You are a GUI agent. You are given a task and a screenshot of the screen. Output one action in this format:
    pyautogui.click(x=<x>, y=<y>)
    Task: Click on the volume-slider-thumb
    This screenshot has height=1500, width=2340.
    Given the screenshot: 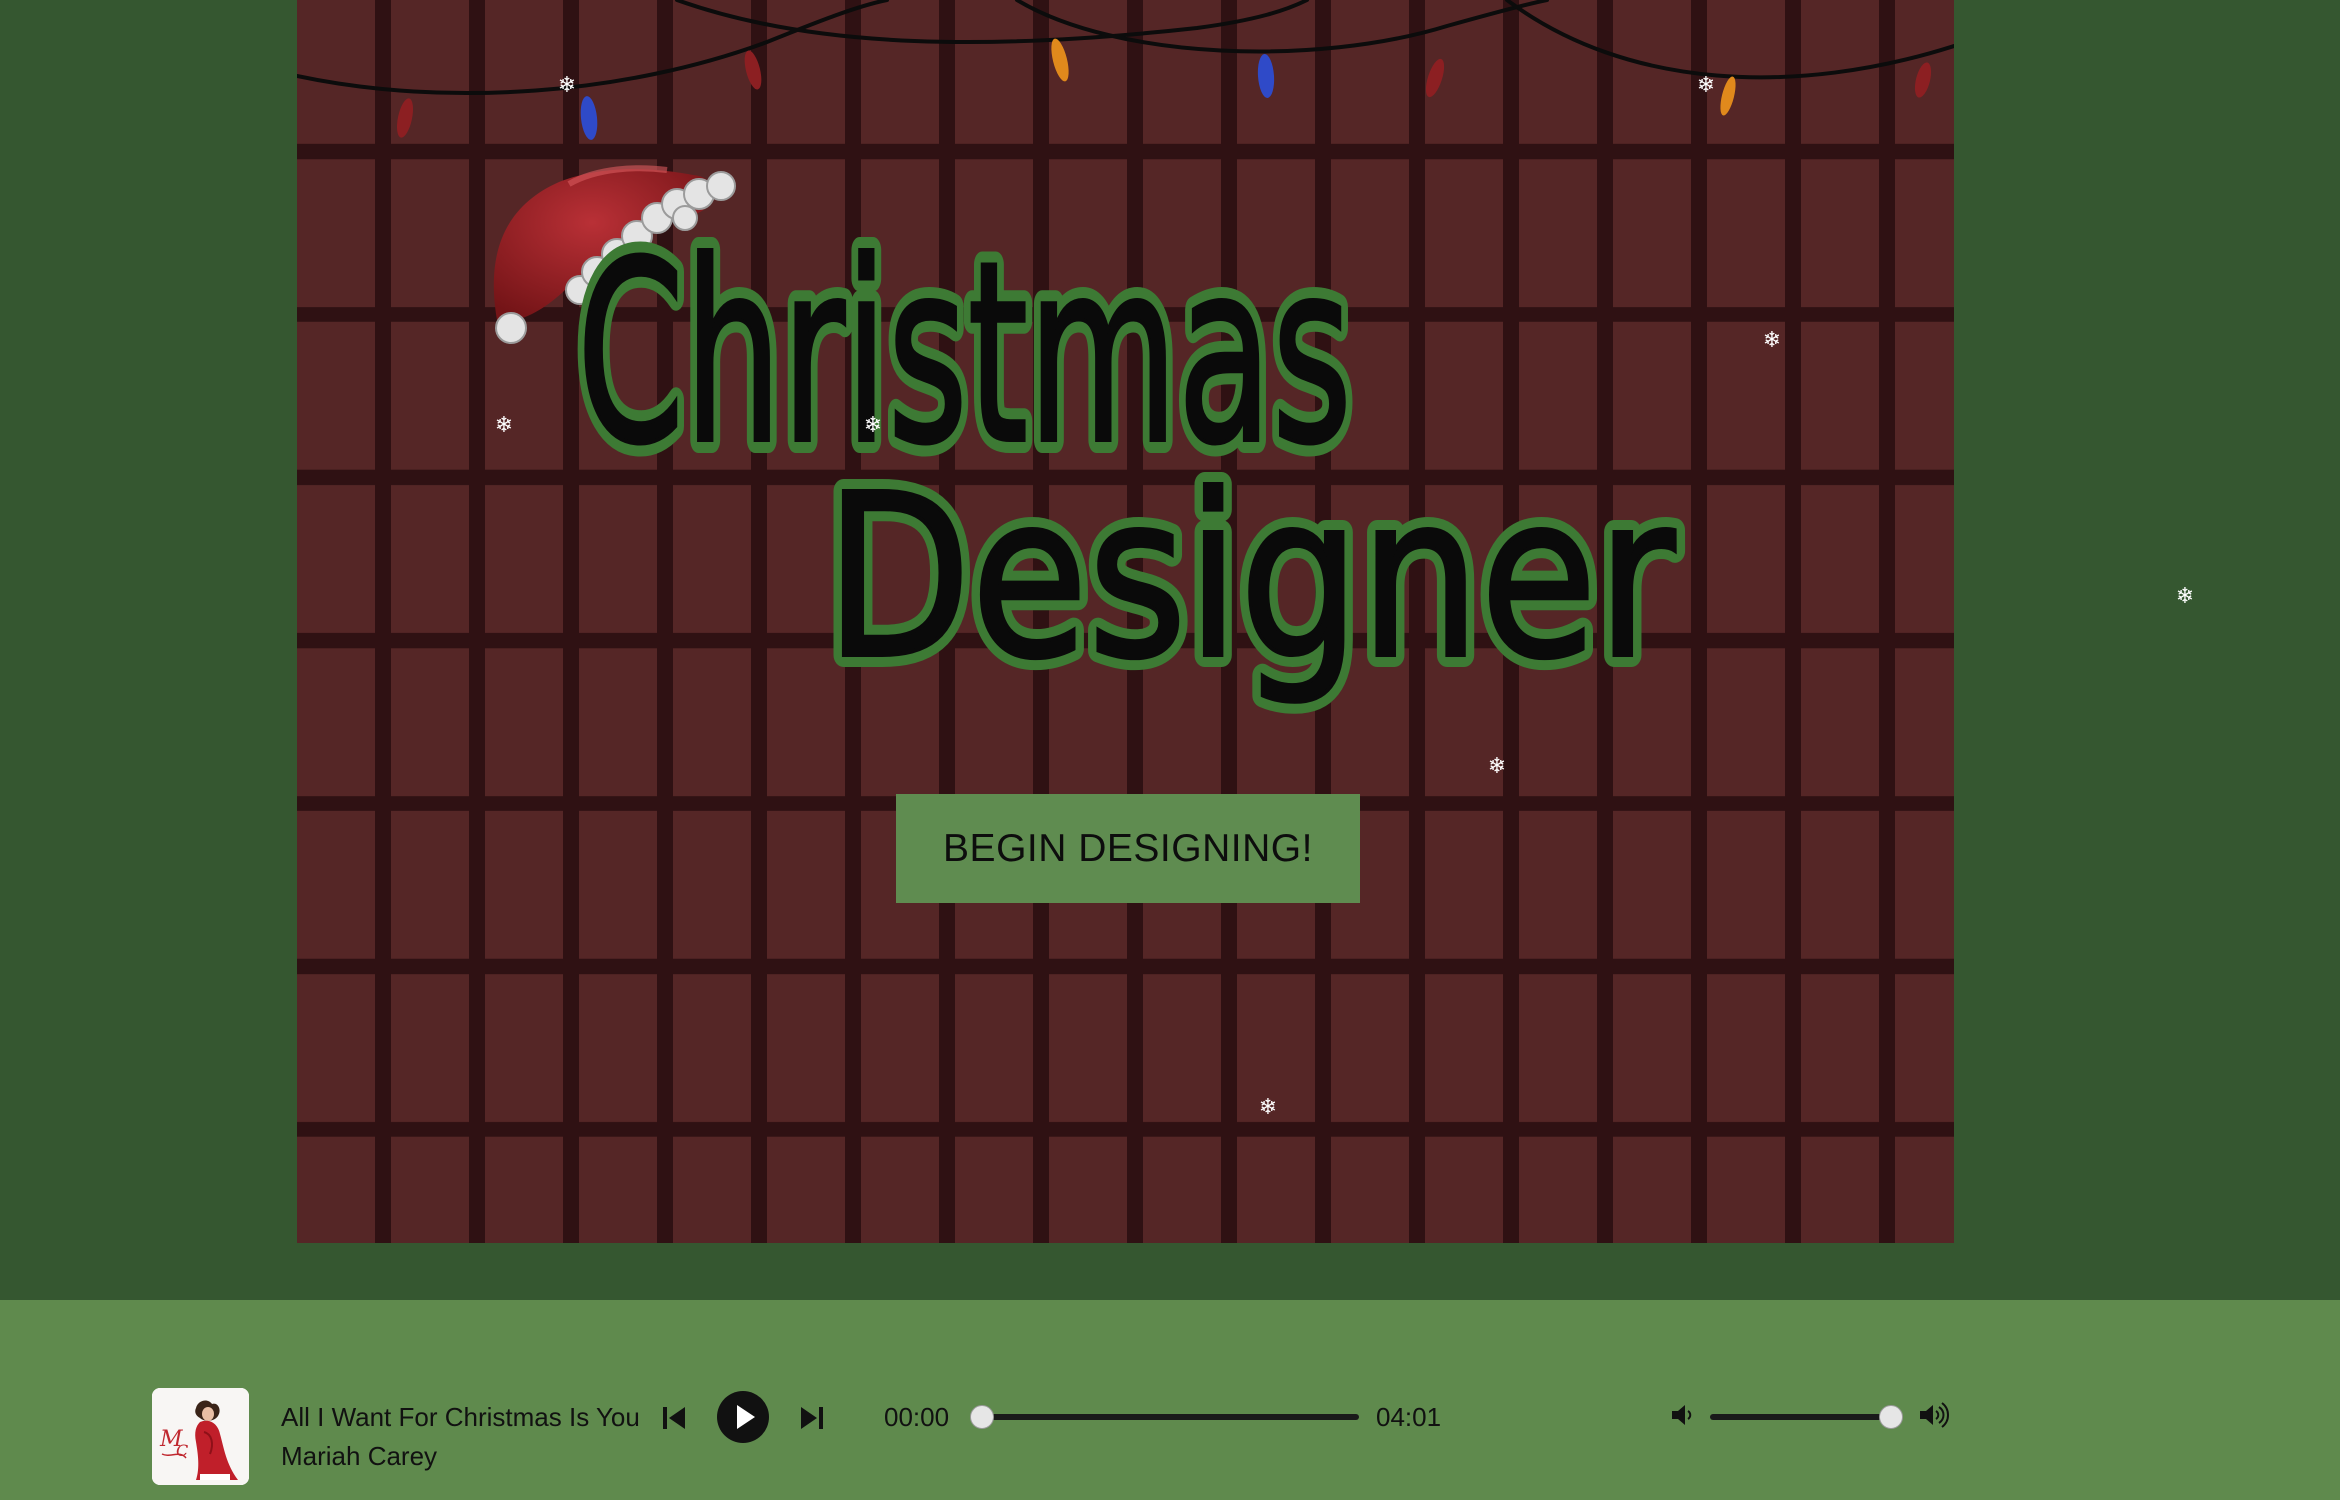 What is the action you would take?
    pyautogui.click(x=1891, y=1417)
    